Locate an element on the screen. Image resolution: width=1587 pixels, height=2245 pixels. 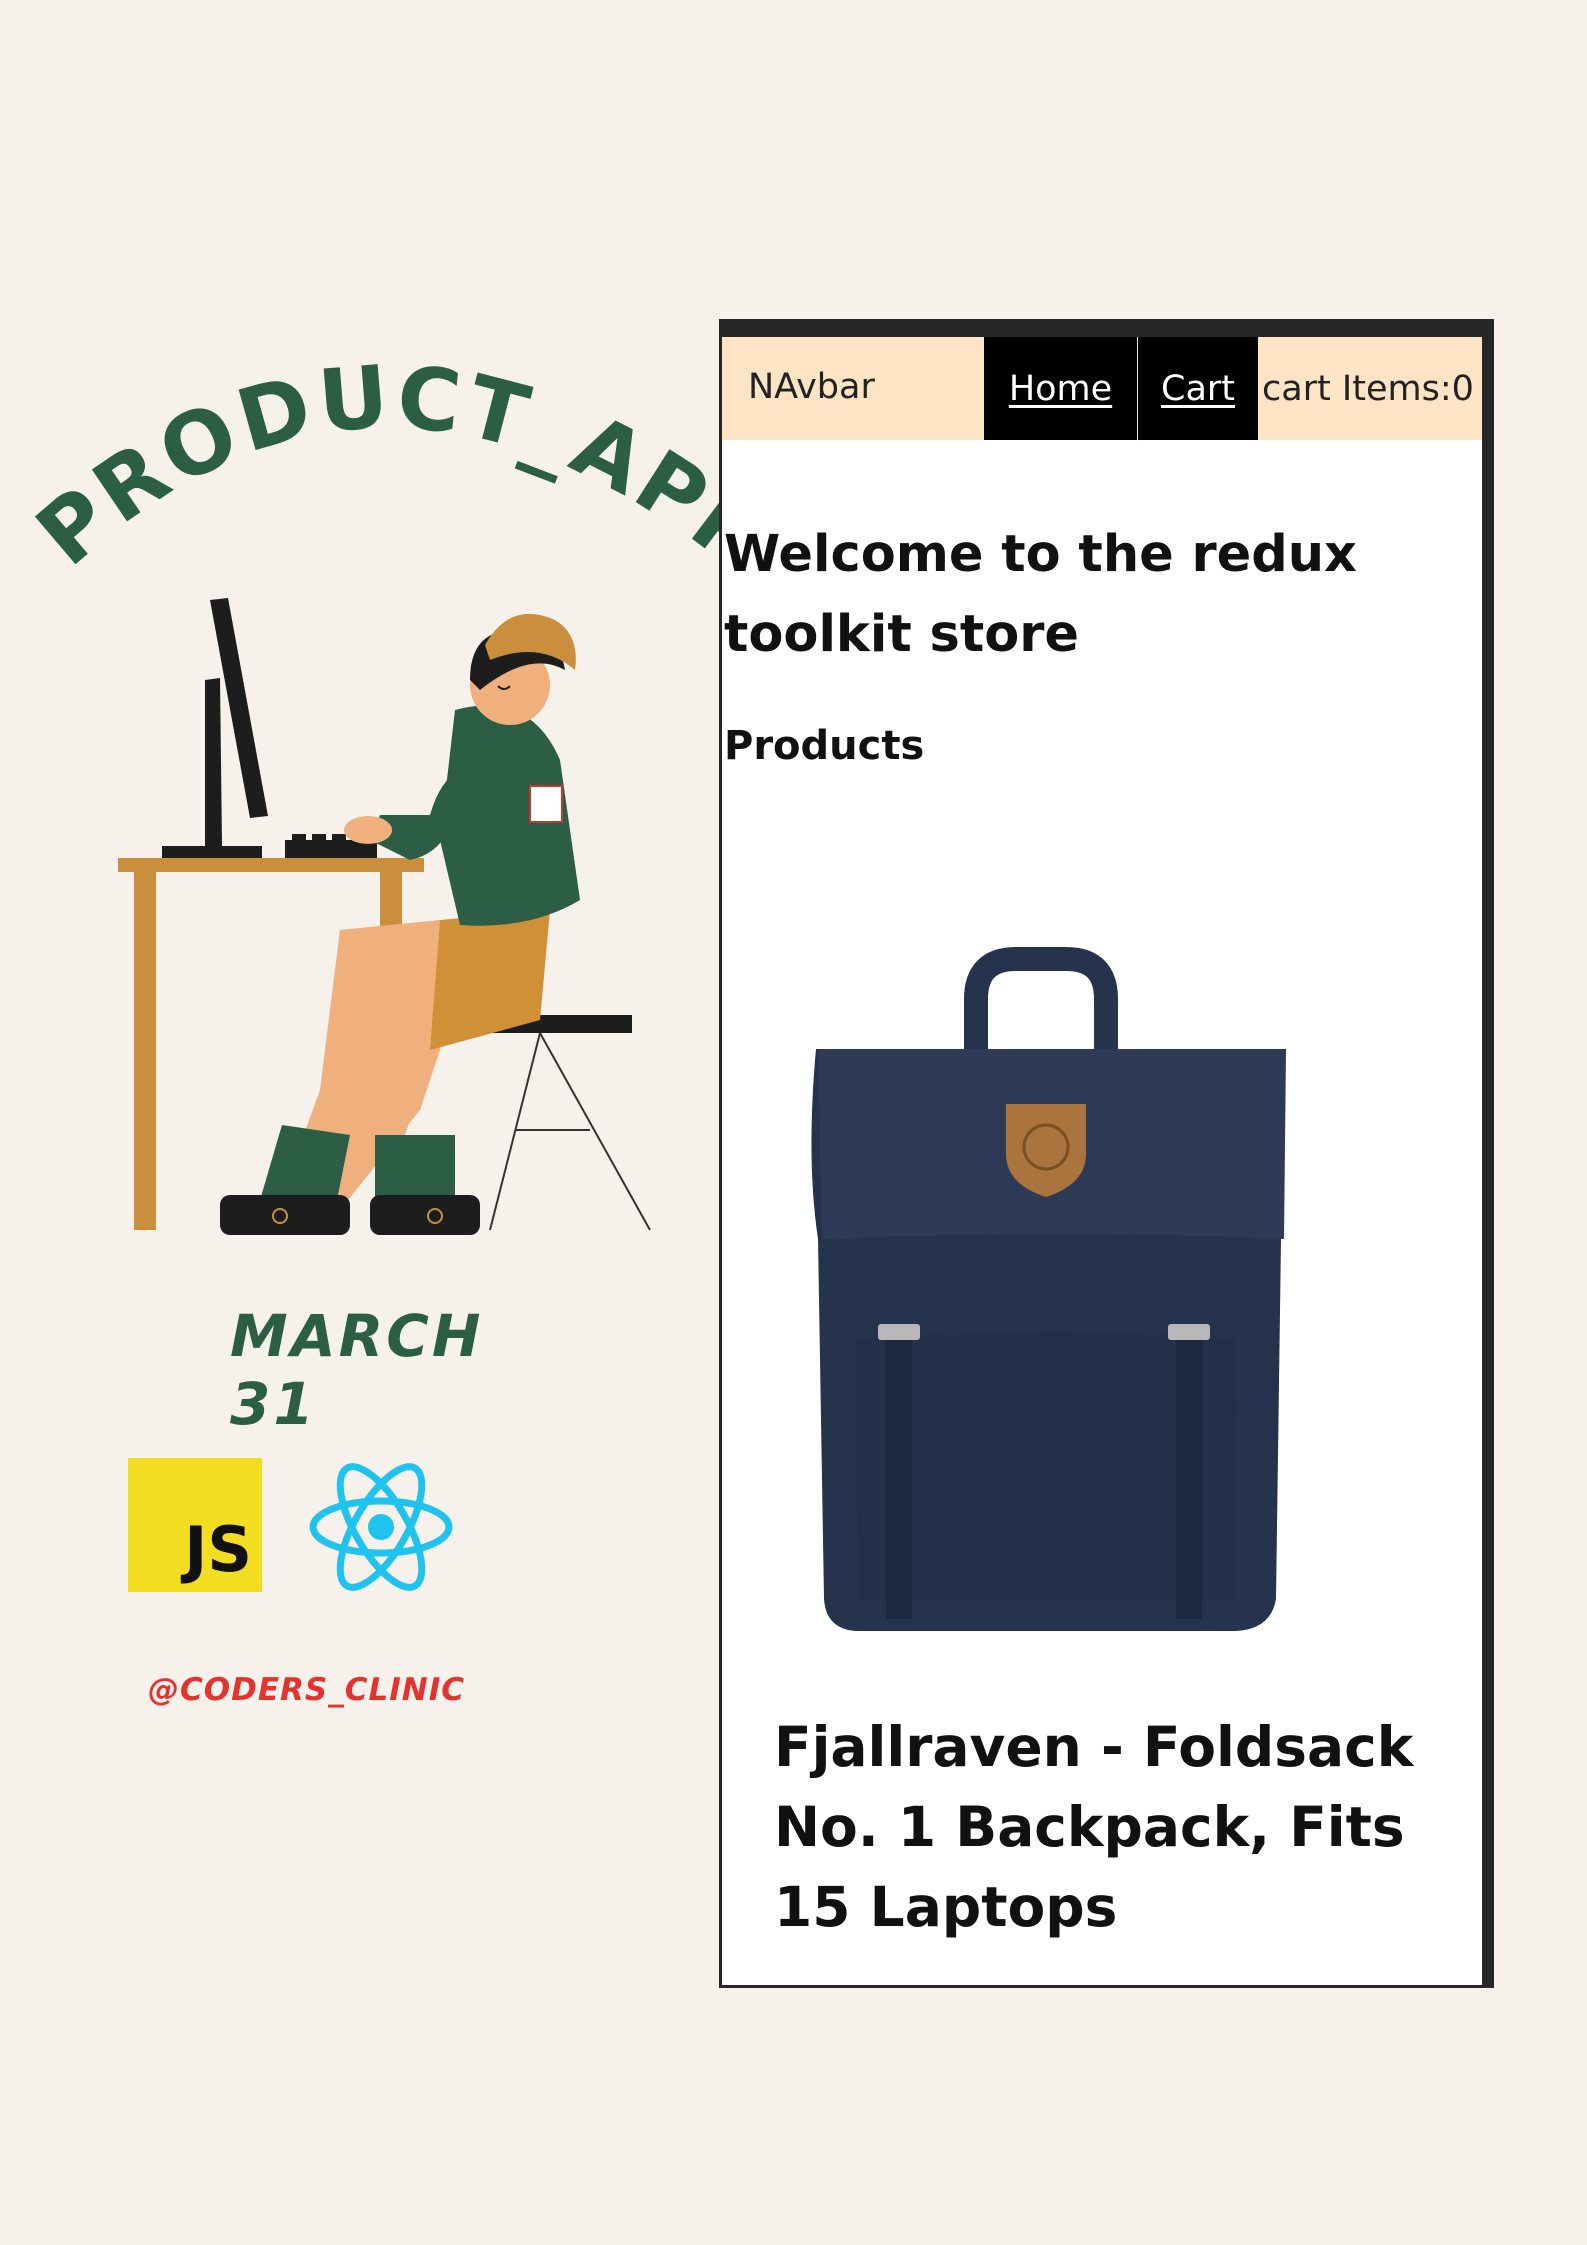
javascript-logo-icon: JS is located at coordinates (195, 1525).